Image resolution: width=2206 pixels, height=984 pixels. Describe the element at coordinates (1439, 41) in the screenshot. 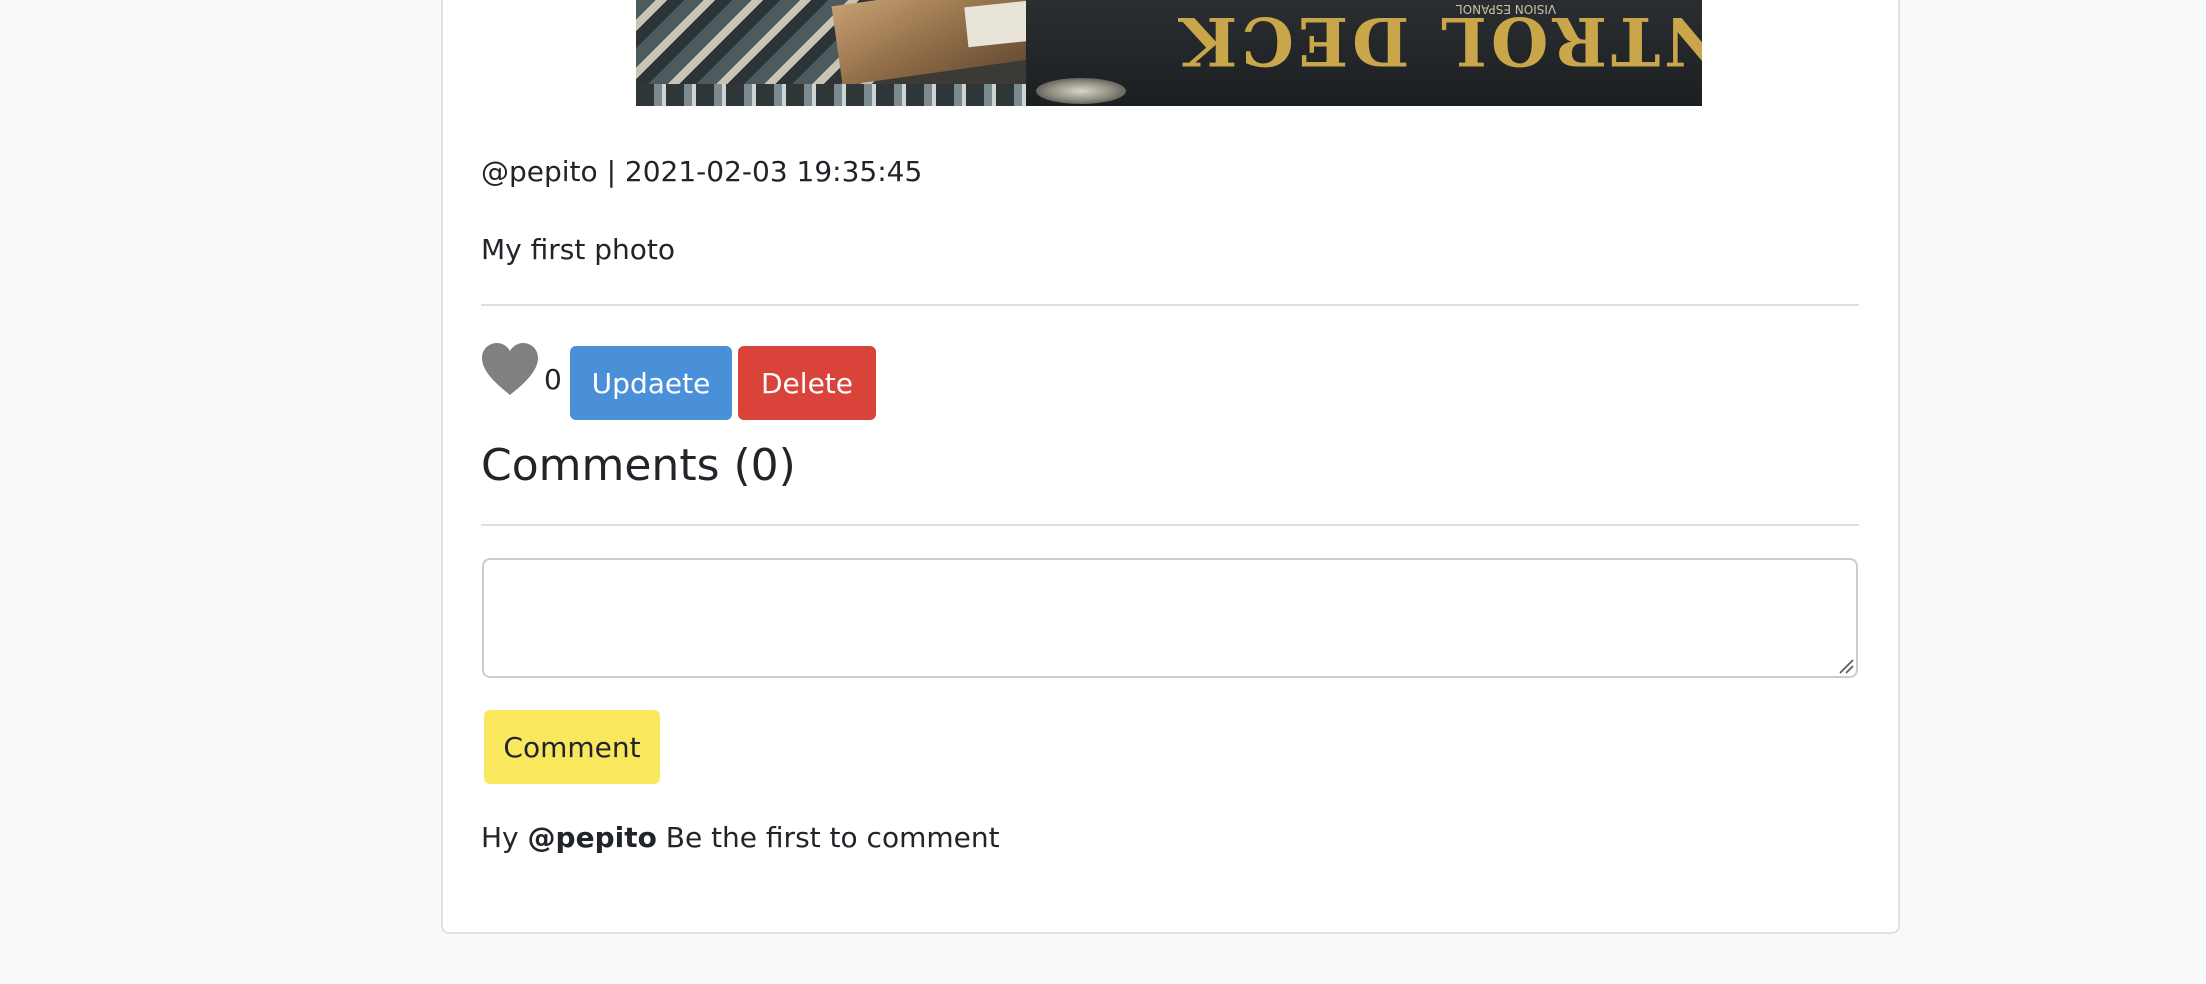

I see `photo-deck-text: CONTROL DECK` at that location.